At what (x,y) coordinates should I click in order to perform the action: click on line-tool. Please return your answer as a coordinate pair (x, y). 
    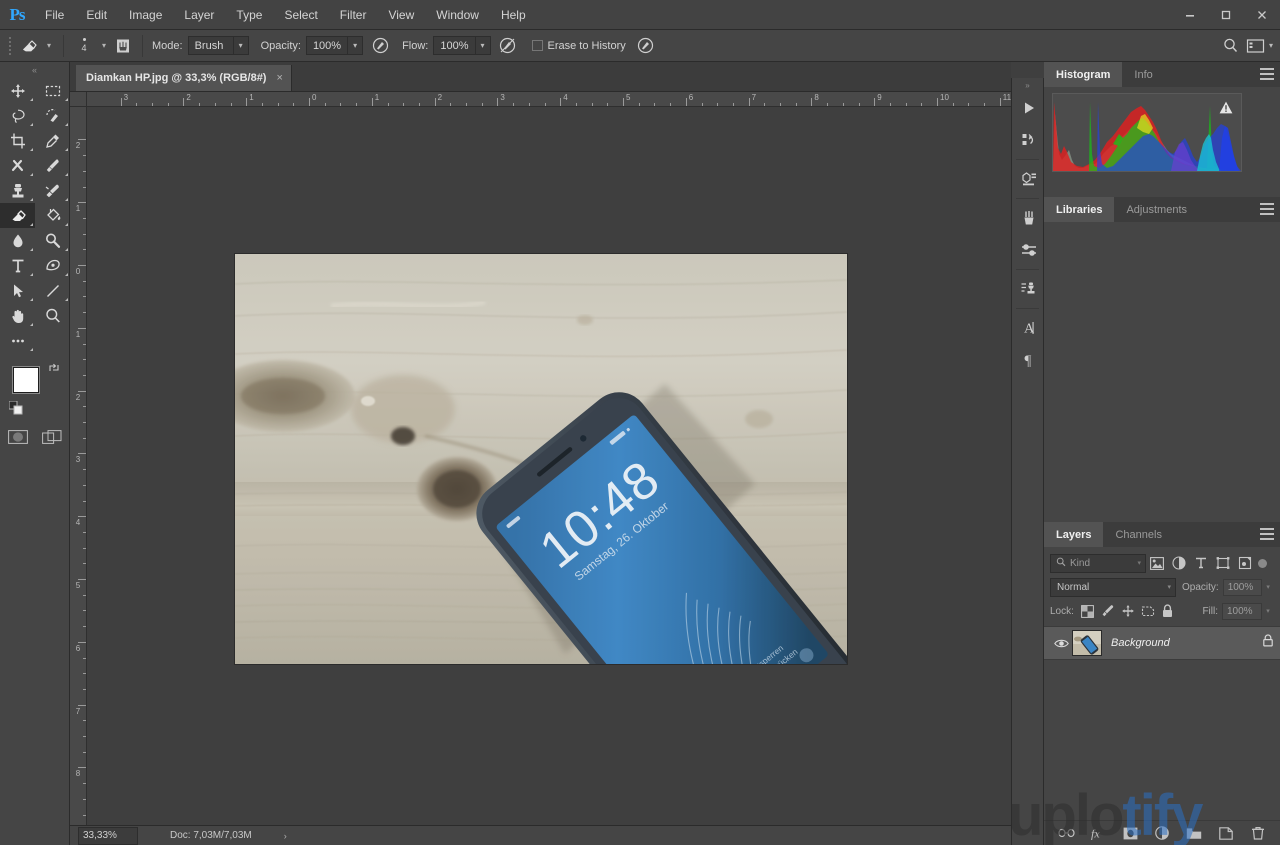
    Looking at the image, I should click on (52, 290).